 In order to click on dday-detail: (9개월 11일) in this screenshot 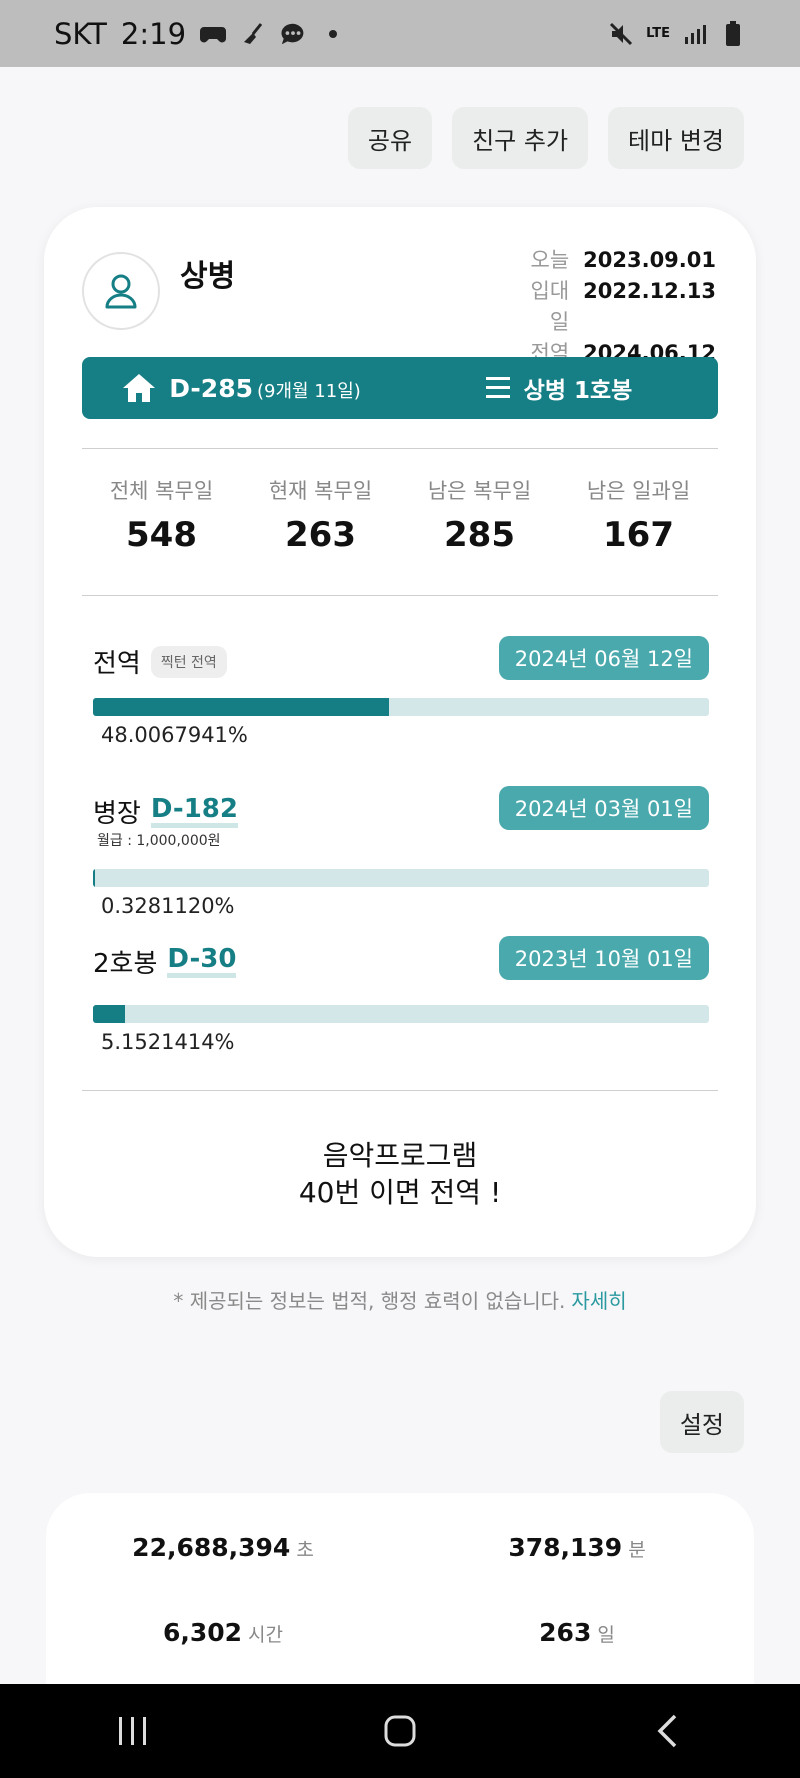, I will do `click(308, 391)`.